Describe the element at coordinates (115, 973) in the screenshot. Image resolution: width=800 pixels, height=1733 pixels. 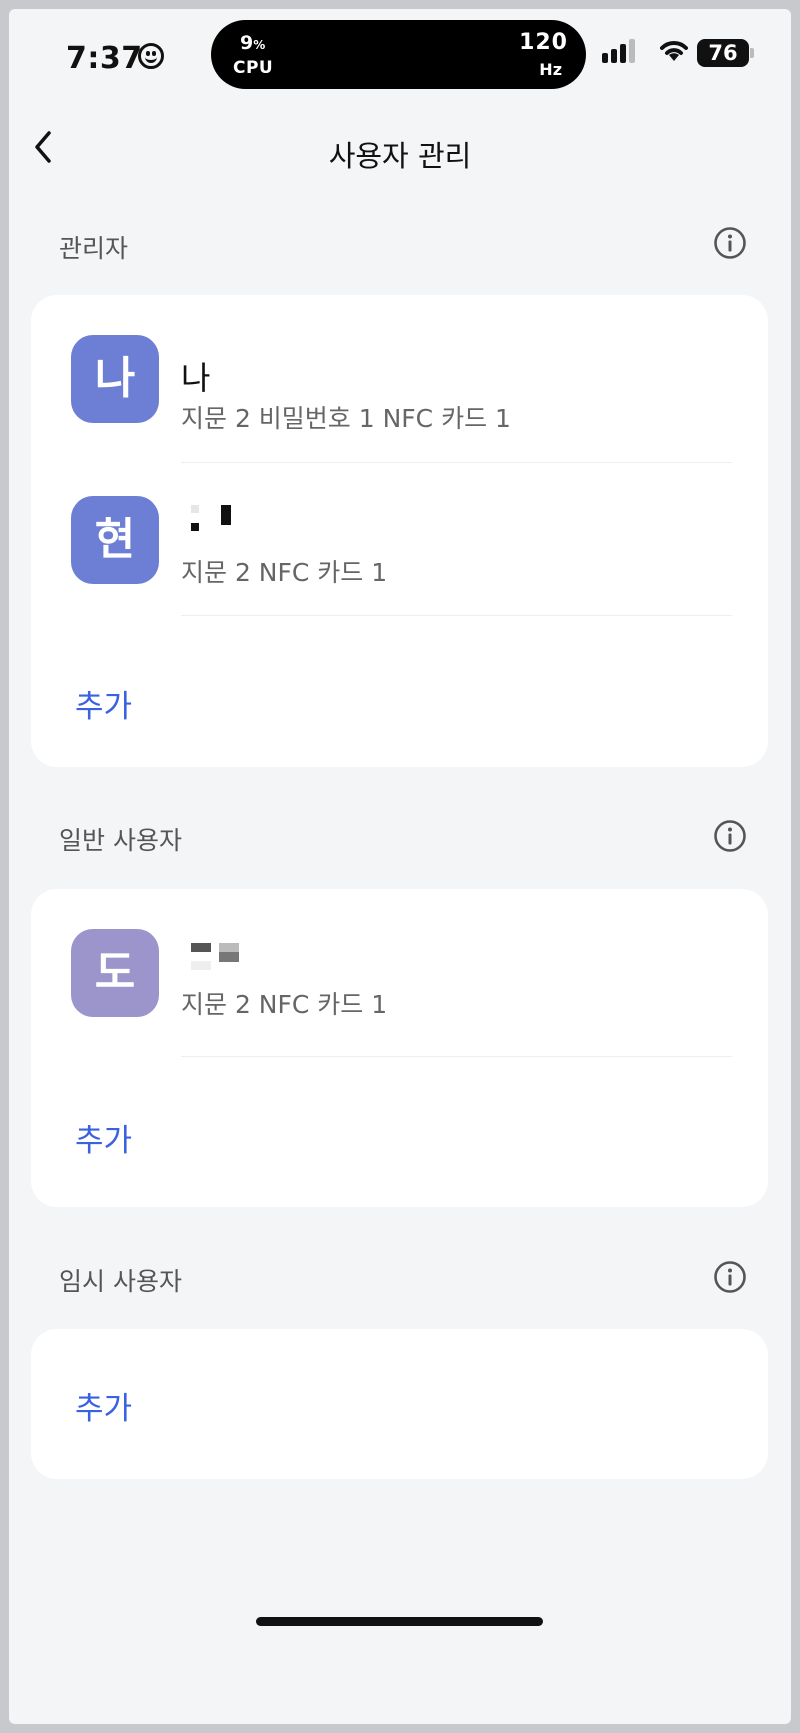
I see `avatar: 도` at that location.